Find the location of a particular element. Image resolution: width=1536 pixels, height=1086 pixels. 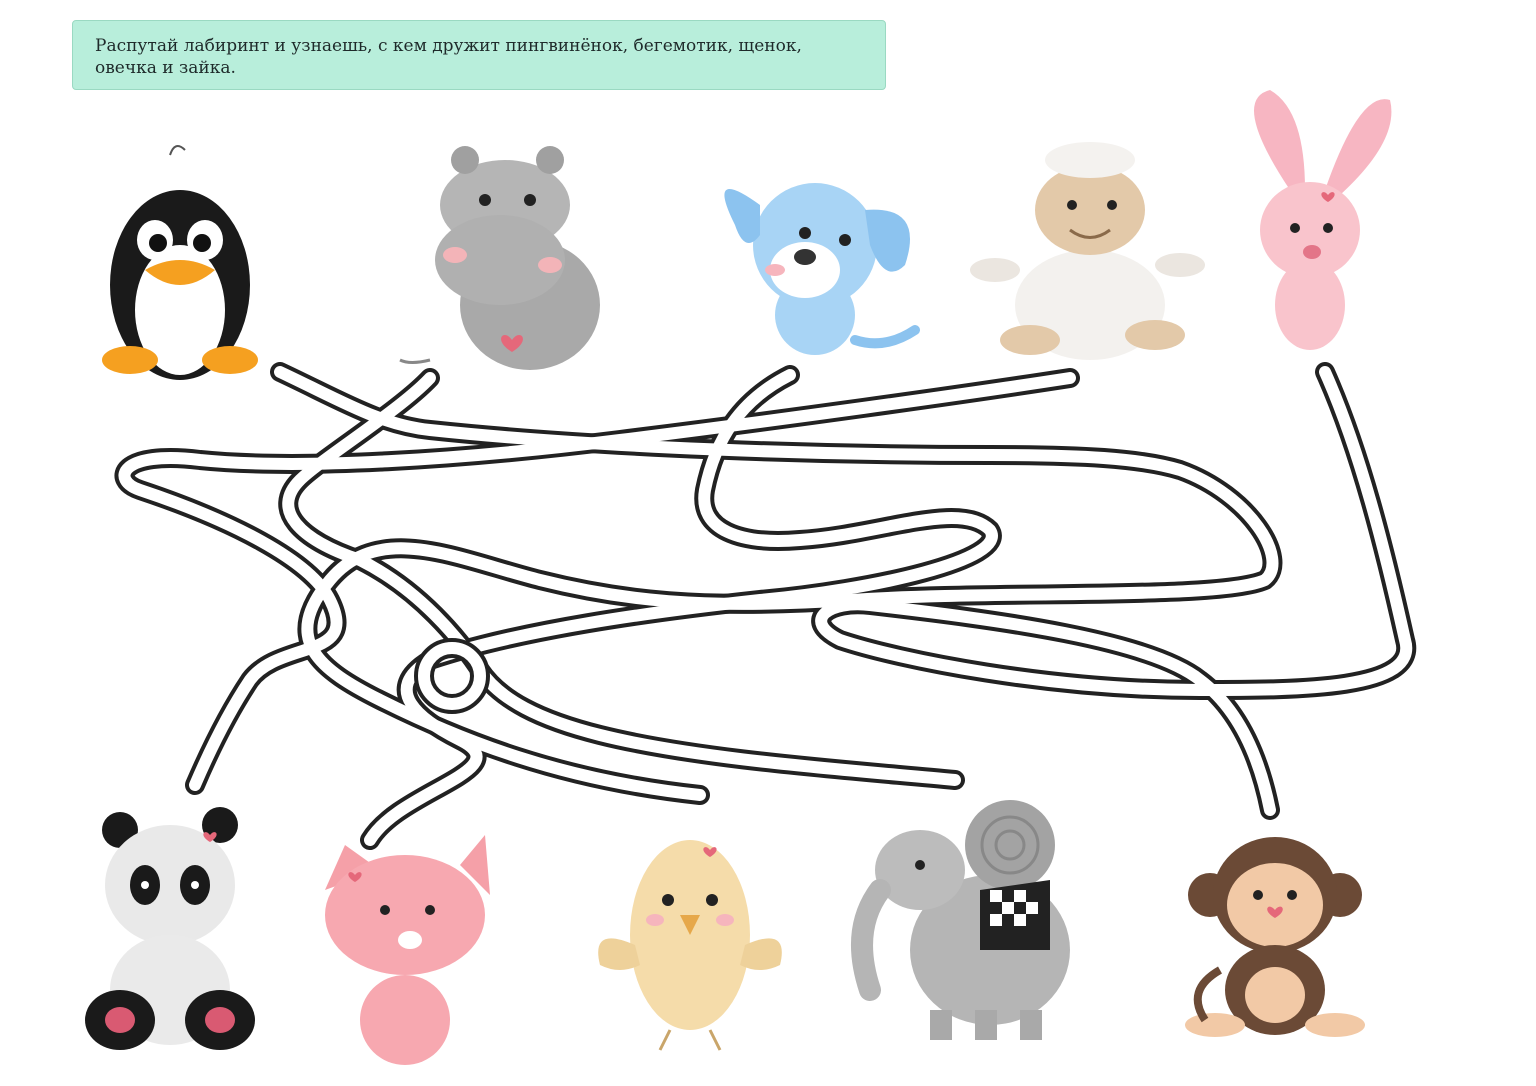

kitten-icon is located at coordinates (407, 950).